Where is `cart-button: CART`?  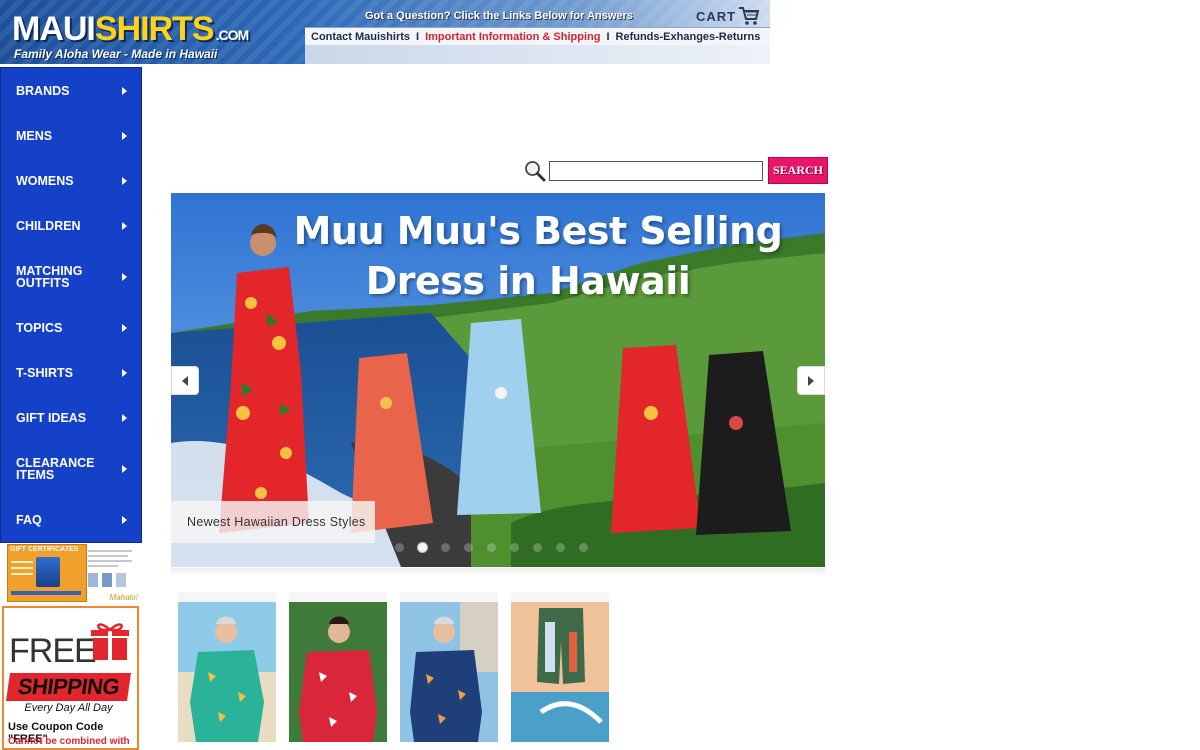
cart-button: CART is located at coordinates (728, 16).